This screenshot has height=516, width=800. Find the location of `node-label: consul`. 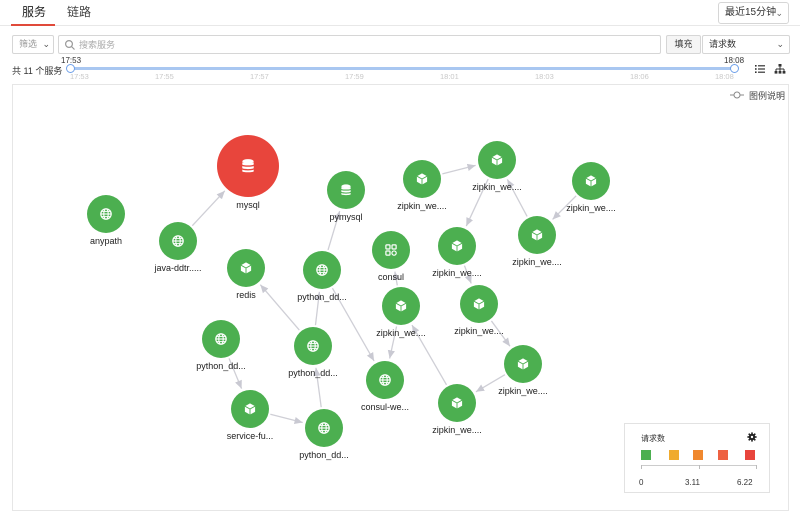

node-label: consul is located at coordinates (391, 277).